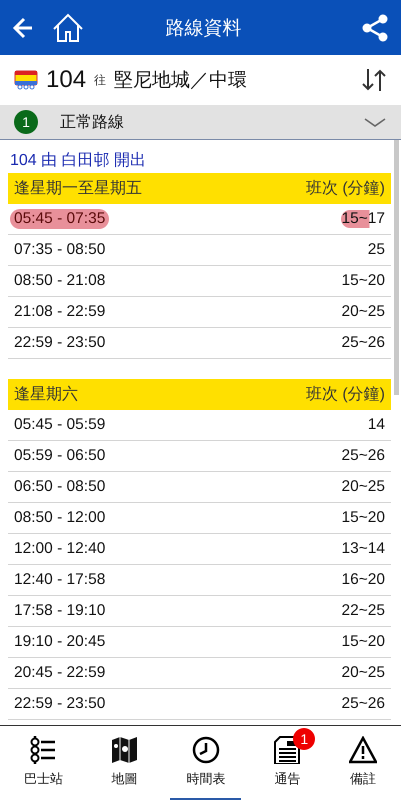 The width and height of the screenshot is (401, 800). I want to click on frequency: 14, so click(376, 425).